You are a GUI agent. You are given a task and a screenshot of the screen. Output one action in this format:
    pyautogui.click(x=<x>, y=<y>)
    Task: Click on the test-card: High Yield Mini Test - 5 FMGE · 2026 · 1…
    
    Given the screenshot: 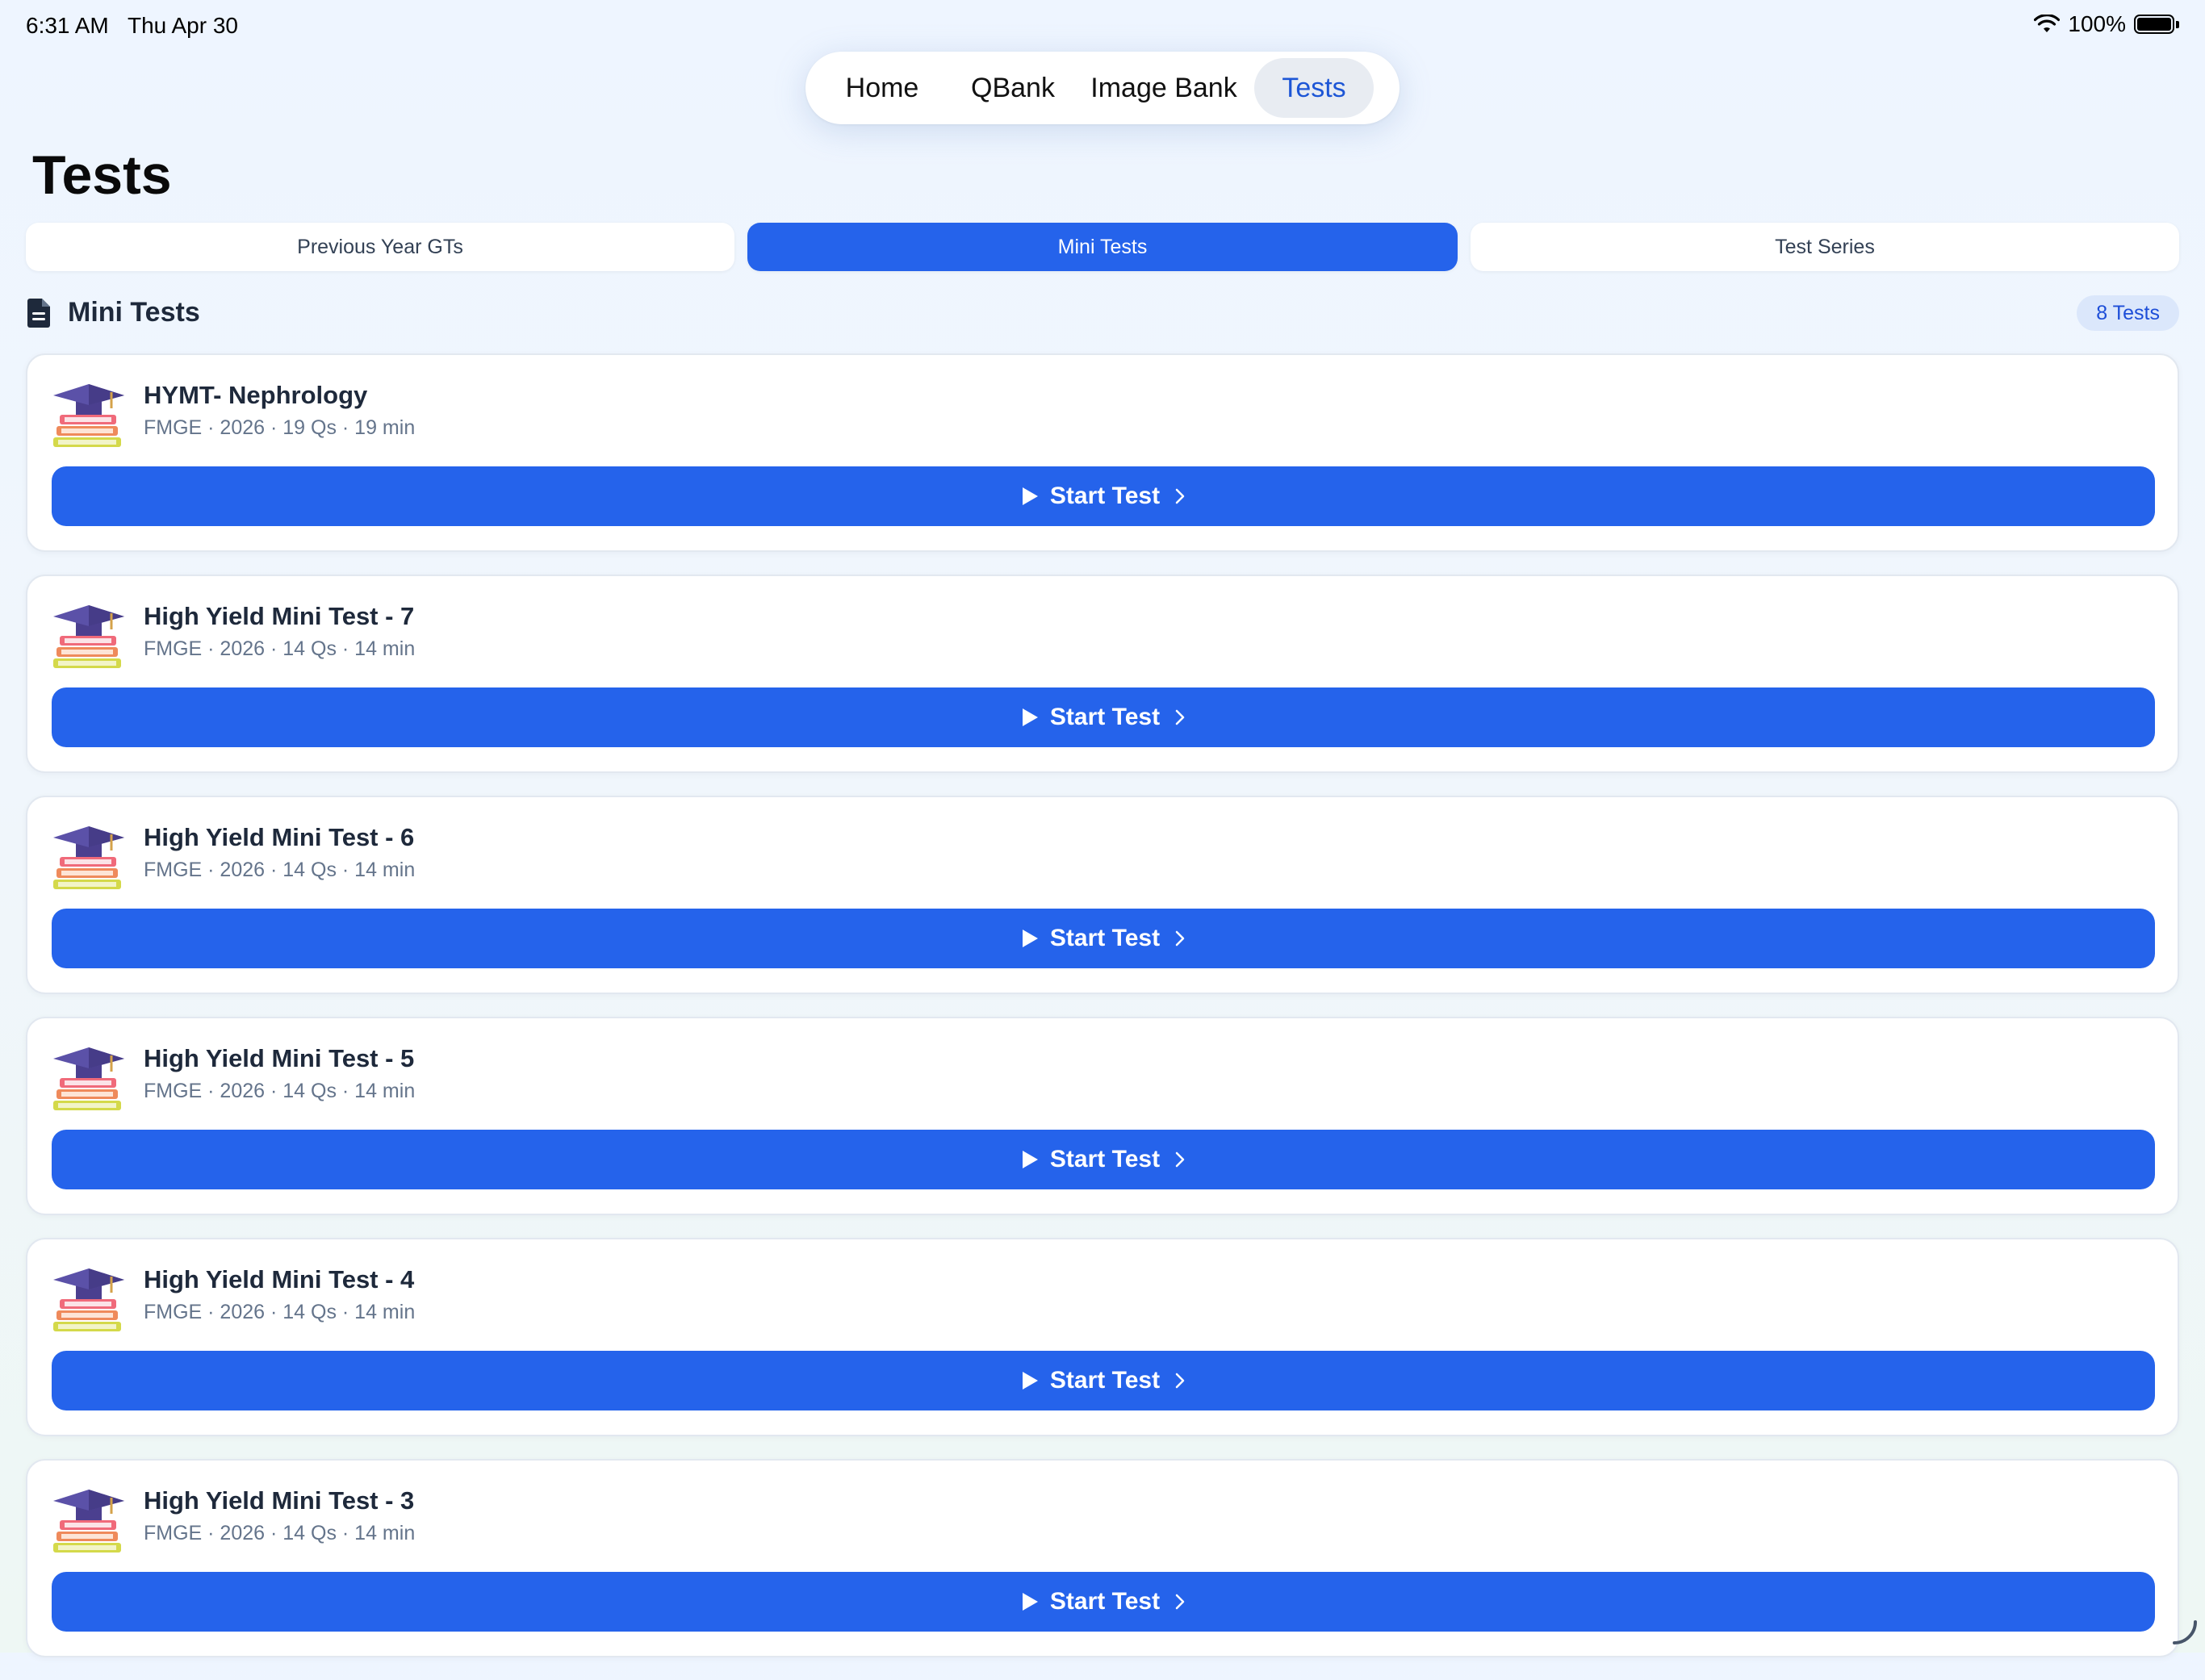 What is the action you would take?
    pyautogui.click(x=1102, y=1116)
    